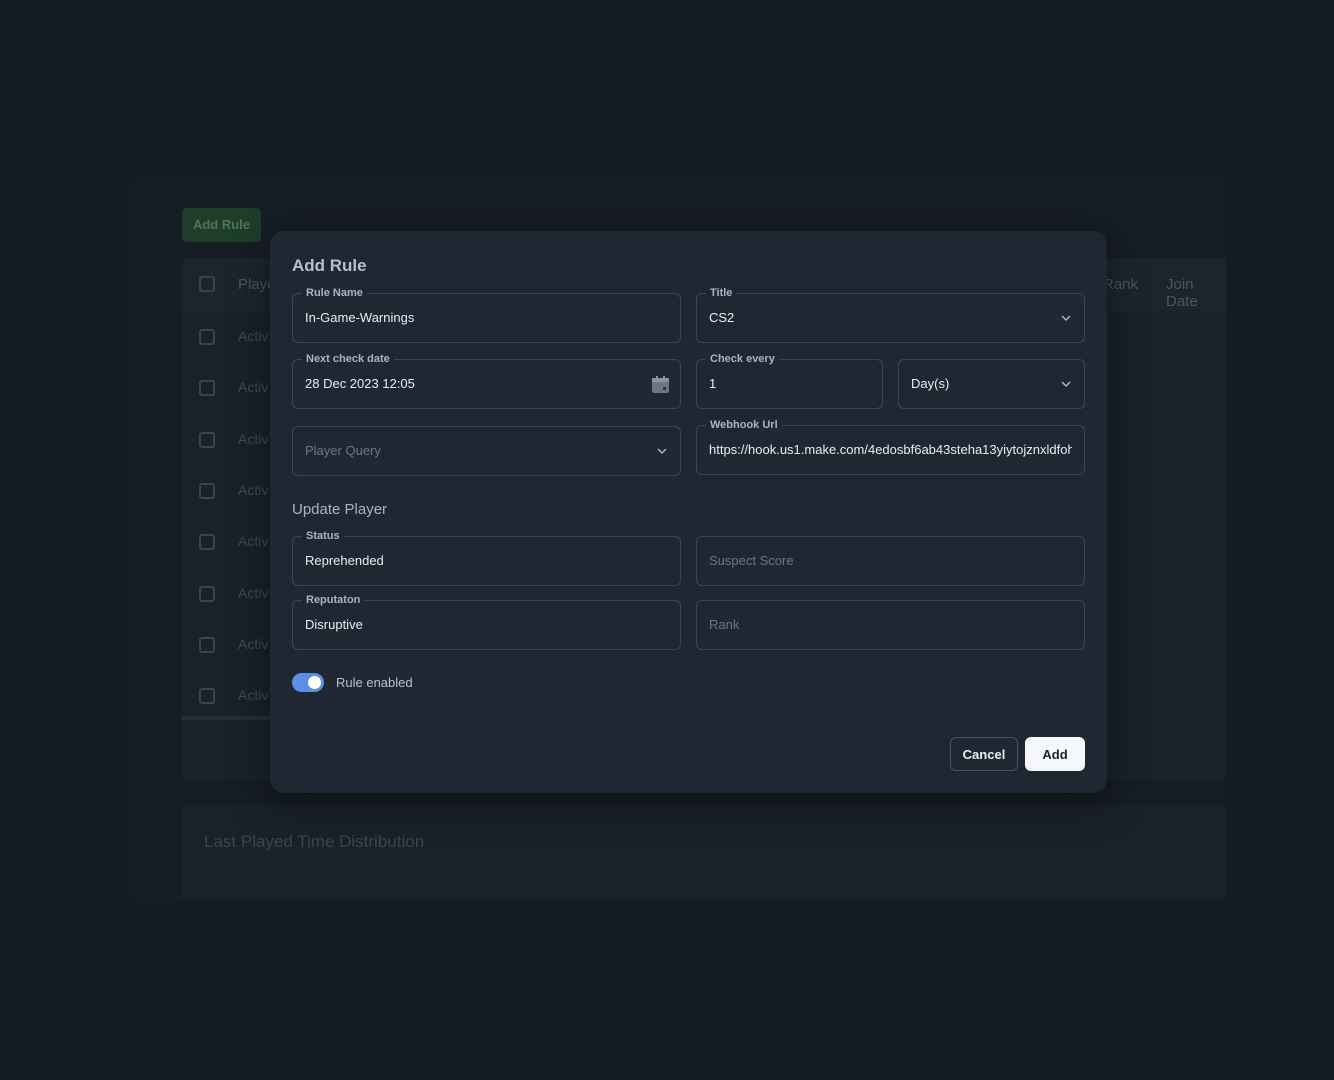 Image resolution: width=1334 pixels, height=1080 pixels. What do you see at coordinates (930, 383) in the screenshot?
I see `check-unit-selected-value: Day(s)` at bounding box center [930, 383].